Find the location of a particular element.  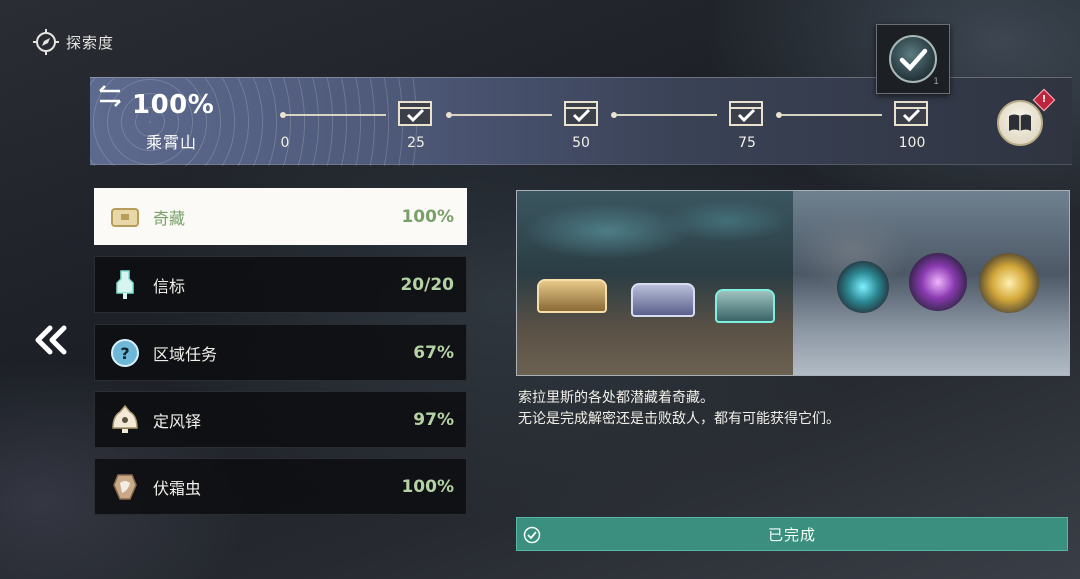

teal-chest is located at coordinates (745, 306).